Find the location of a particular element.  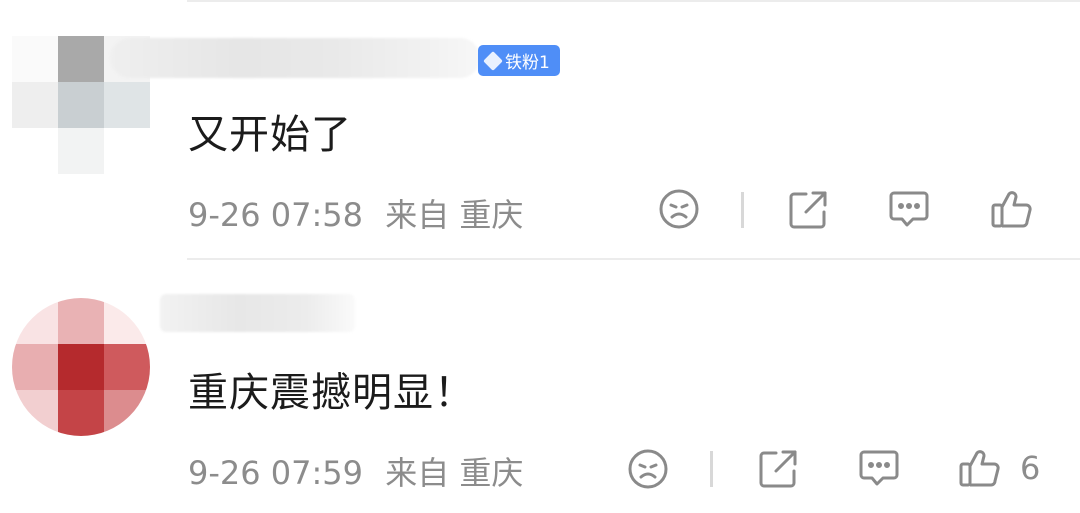

like-count: 6 is located at coordinates (1030, 468).